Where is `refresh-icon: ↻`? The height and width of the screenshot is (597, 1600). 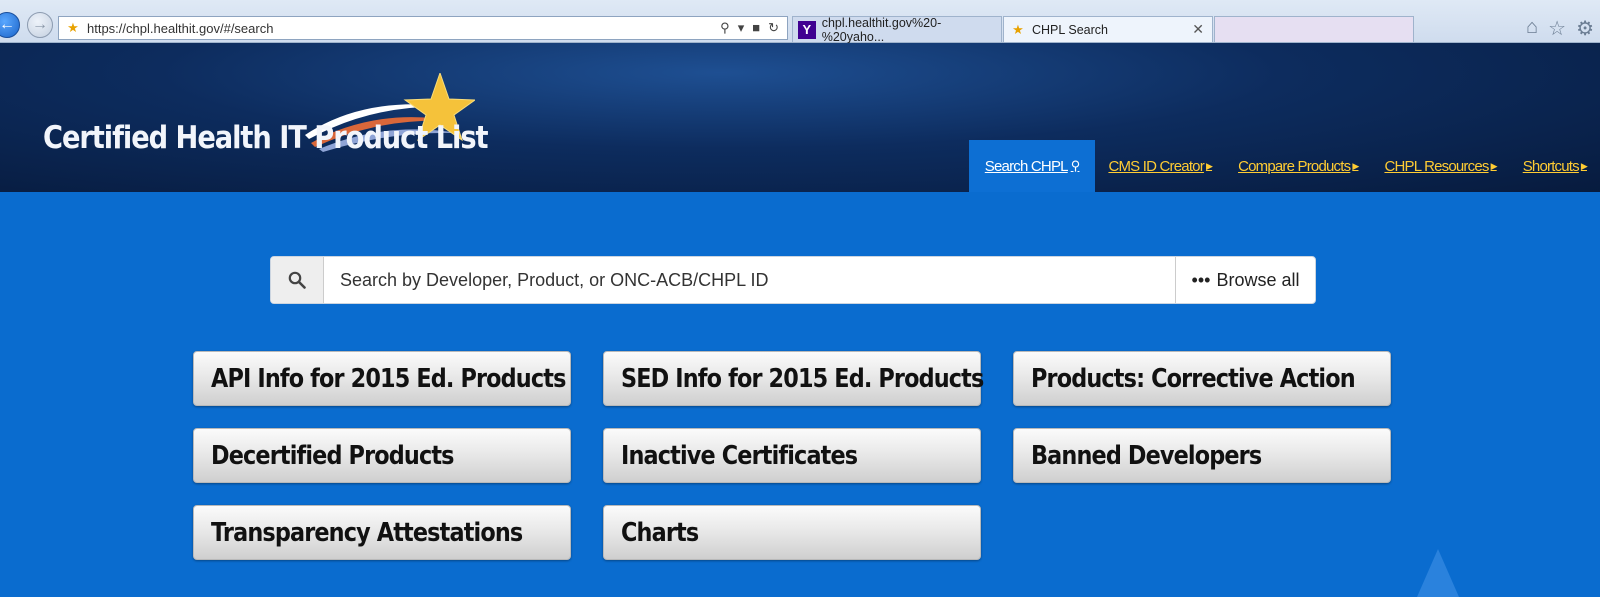
refresh-icon: ↻ is located at coordinates (773, 28).